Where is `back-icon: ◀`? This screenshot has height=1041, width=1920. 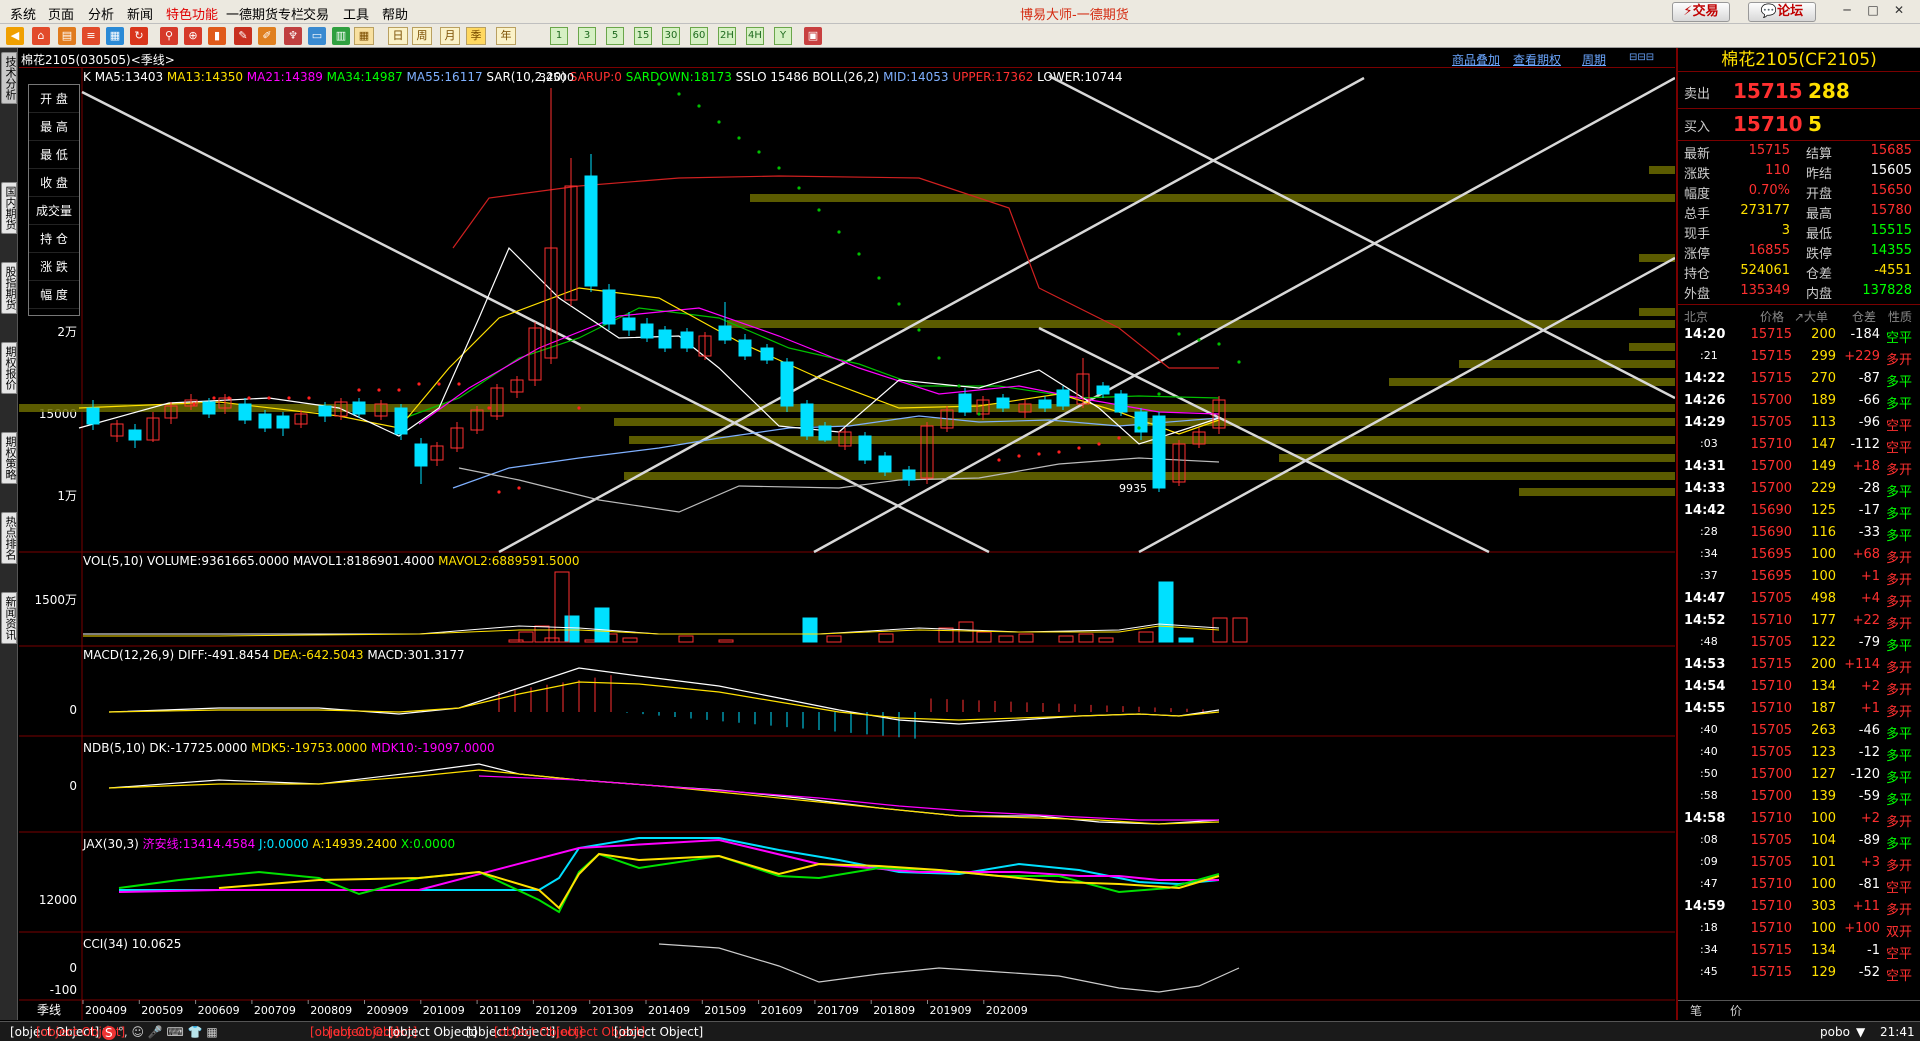 back-icon: ◀ is located at coordinates (15, 36).